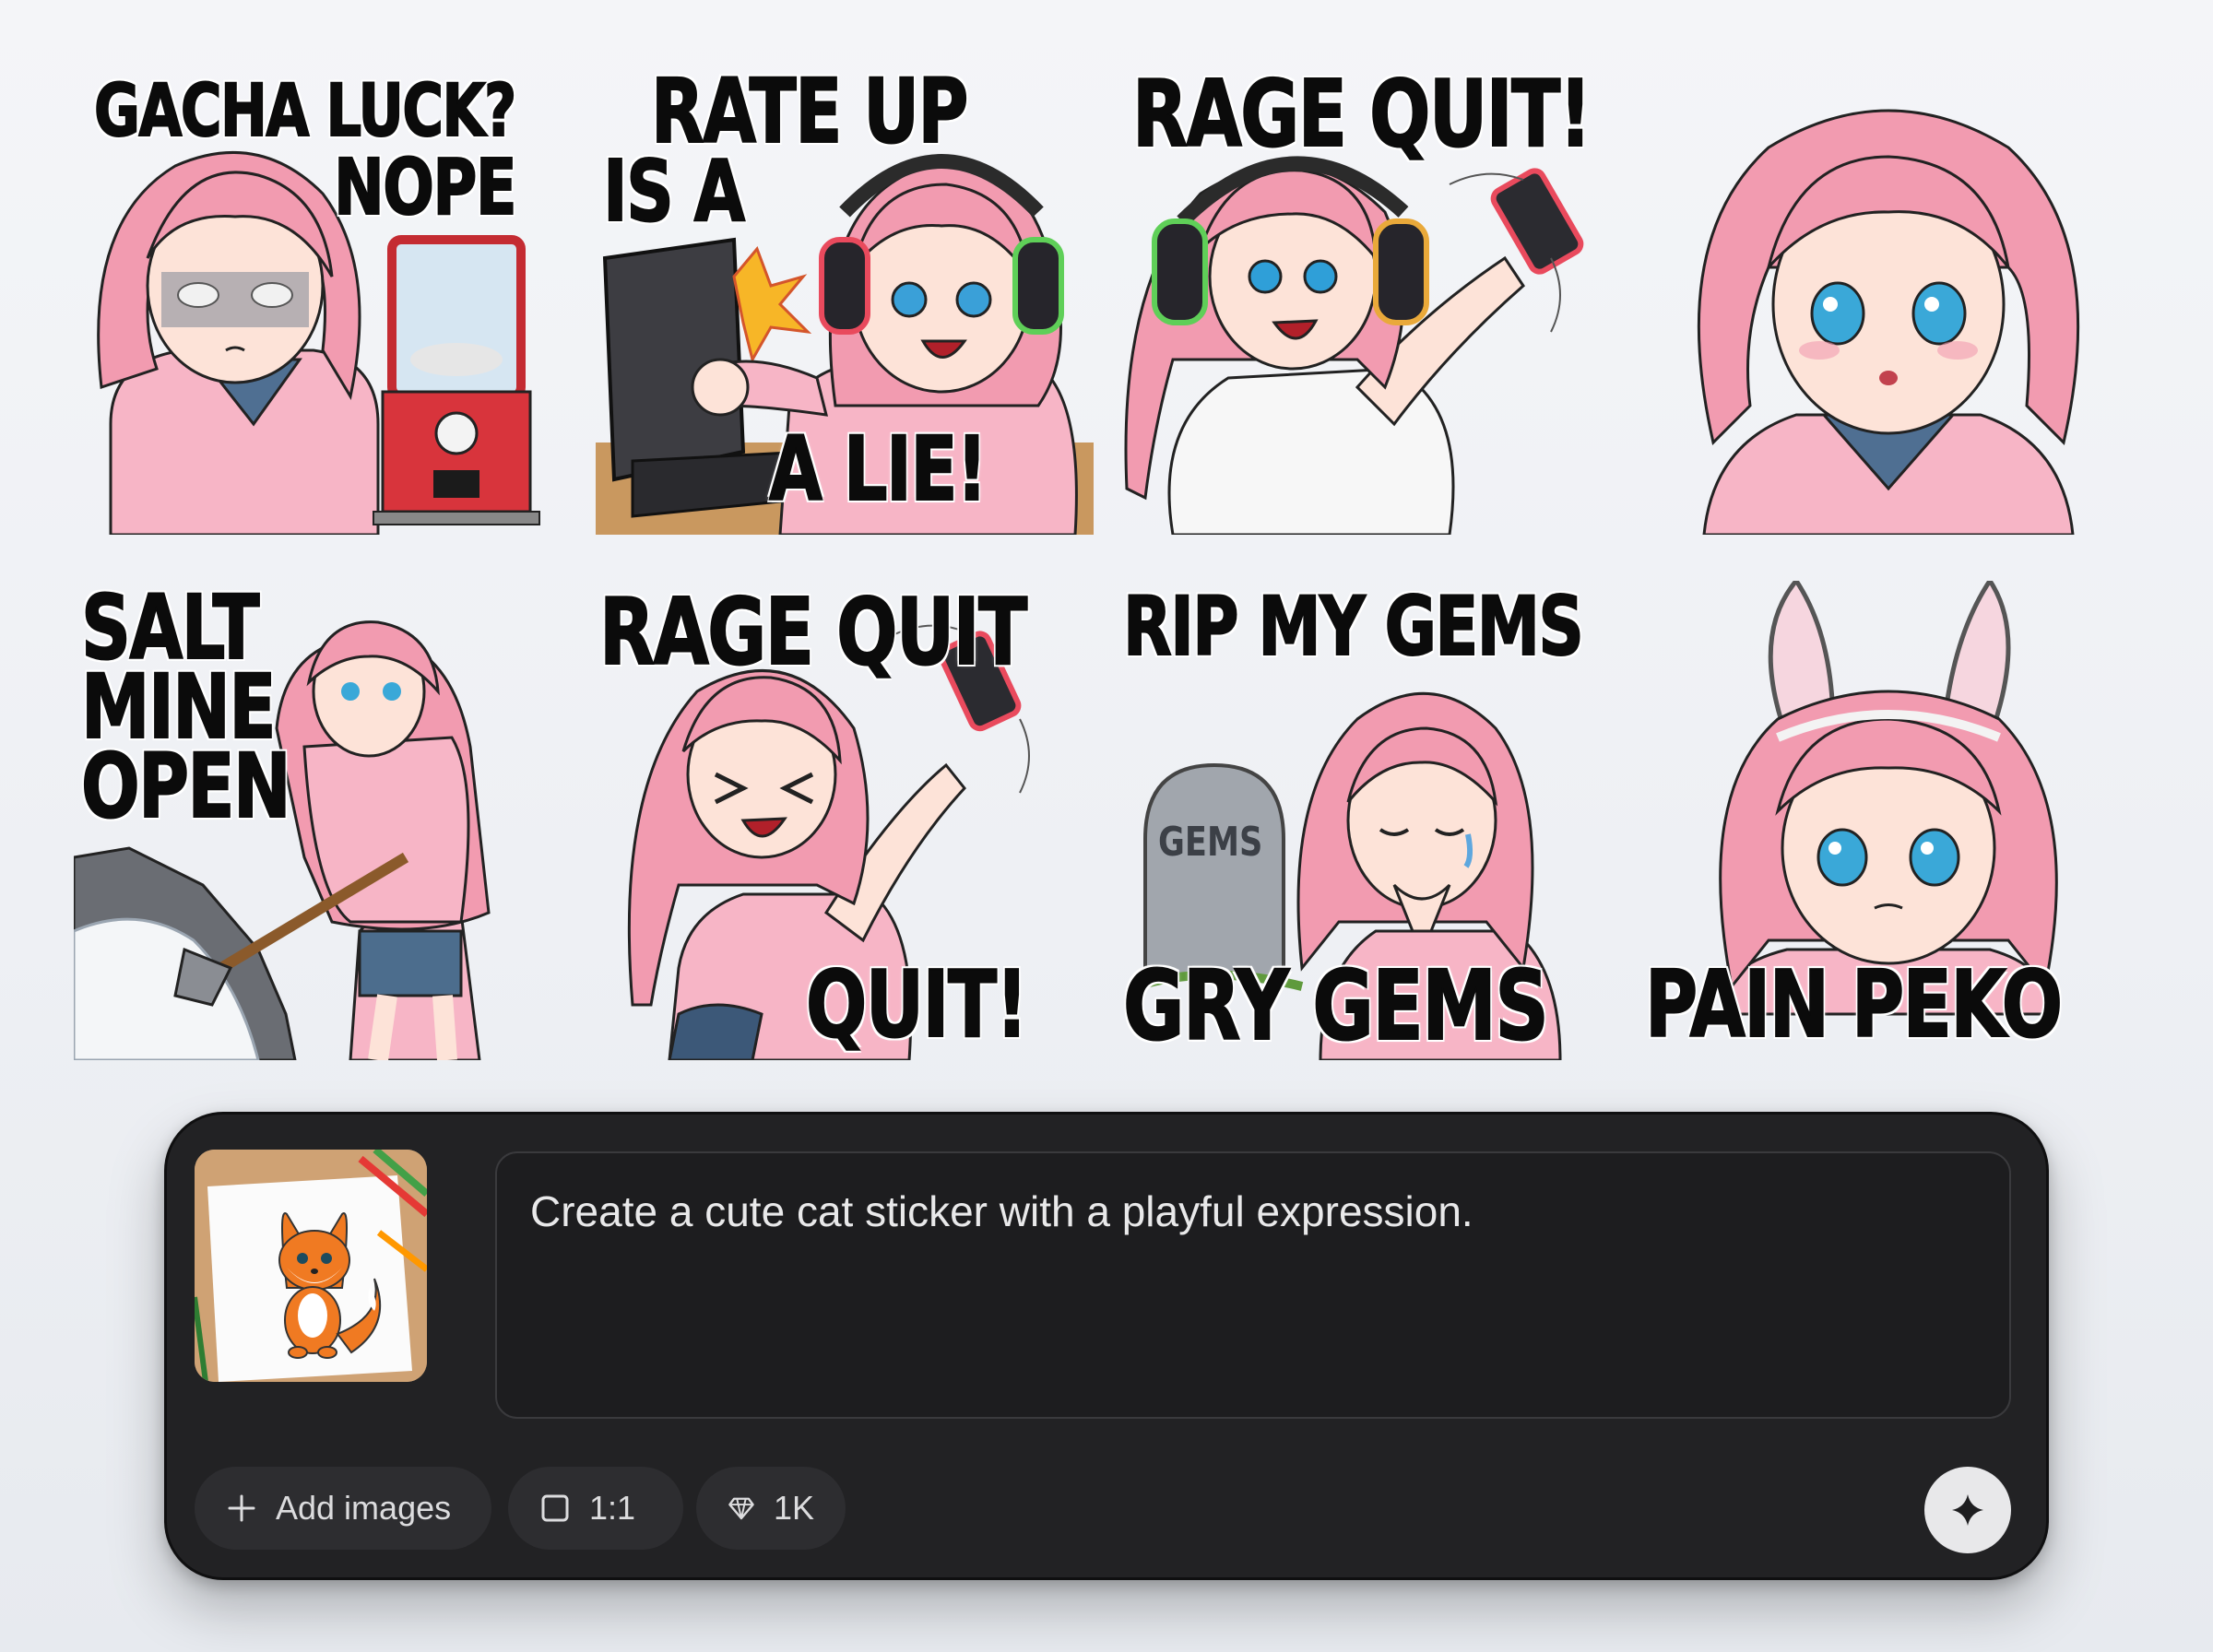  I want to click on sticker-caption: GACHA LUCK?, so click(305, 111).